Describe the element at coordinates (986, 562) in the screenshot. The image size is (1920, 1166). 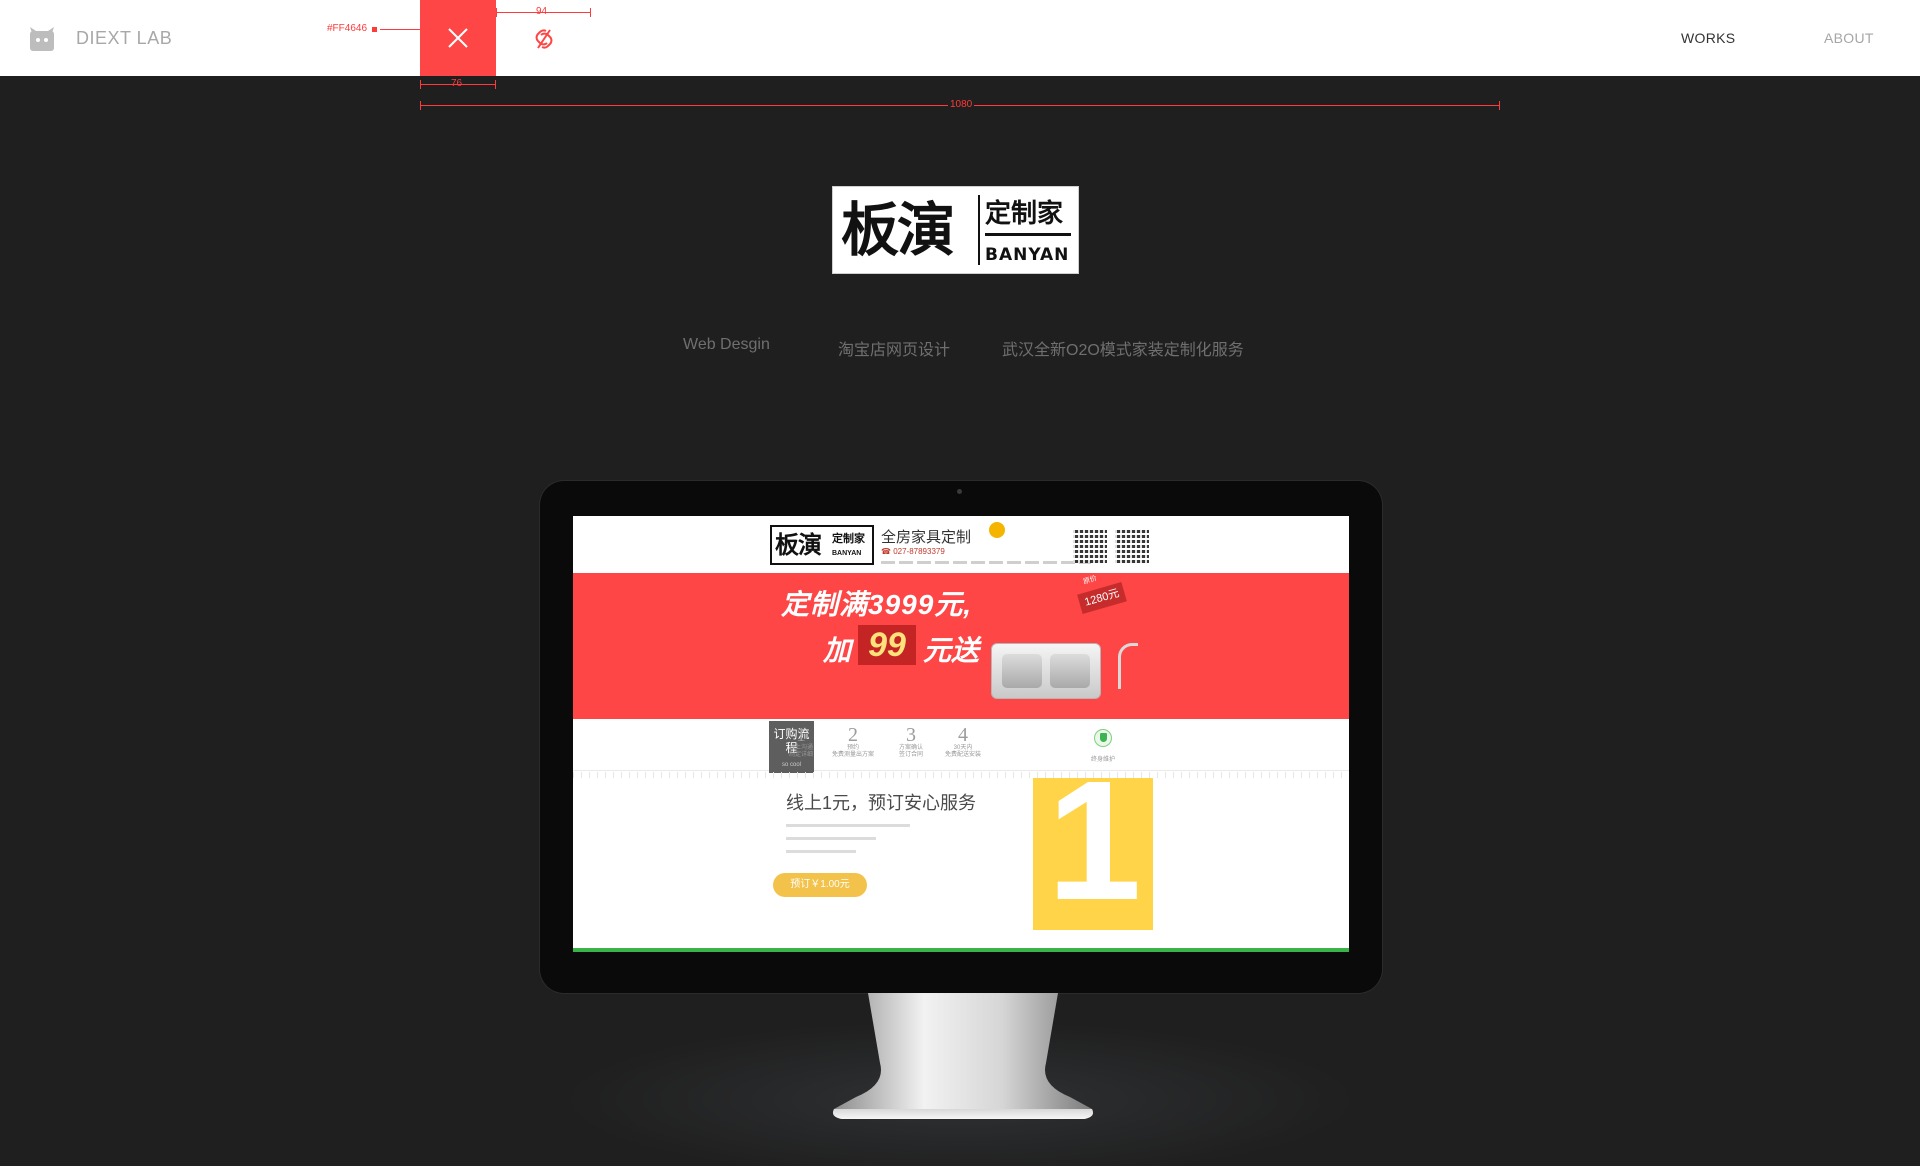
I see `shop-nav-links` at that location.